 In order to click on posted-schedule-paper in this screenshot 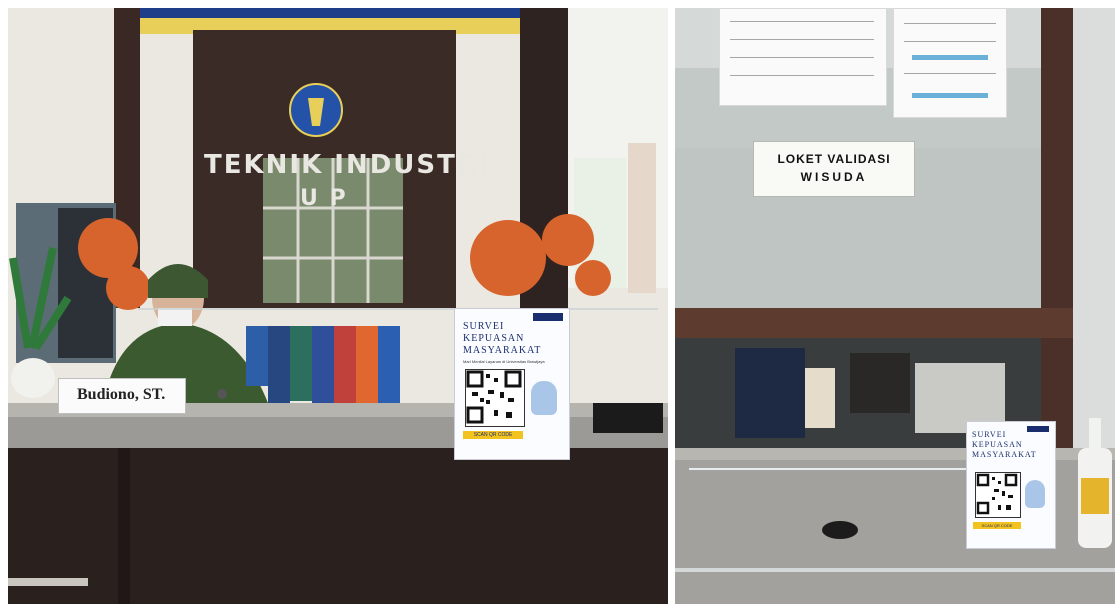, I will do `click(803, 57)`.